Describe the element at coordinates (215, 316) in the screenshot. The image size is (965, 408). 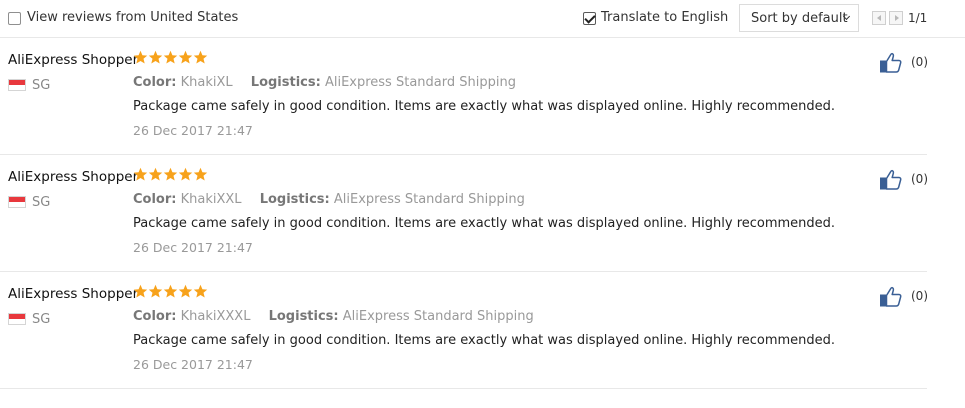
I see `color-value: KhakiXXXL` at that location.